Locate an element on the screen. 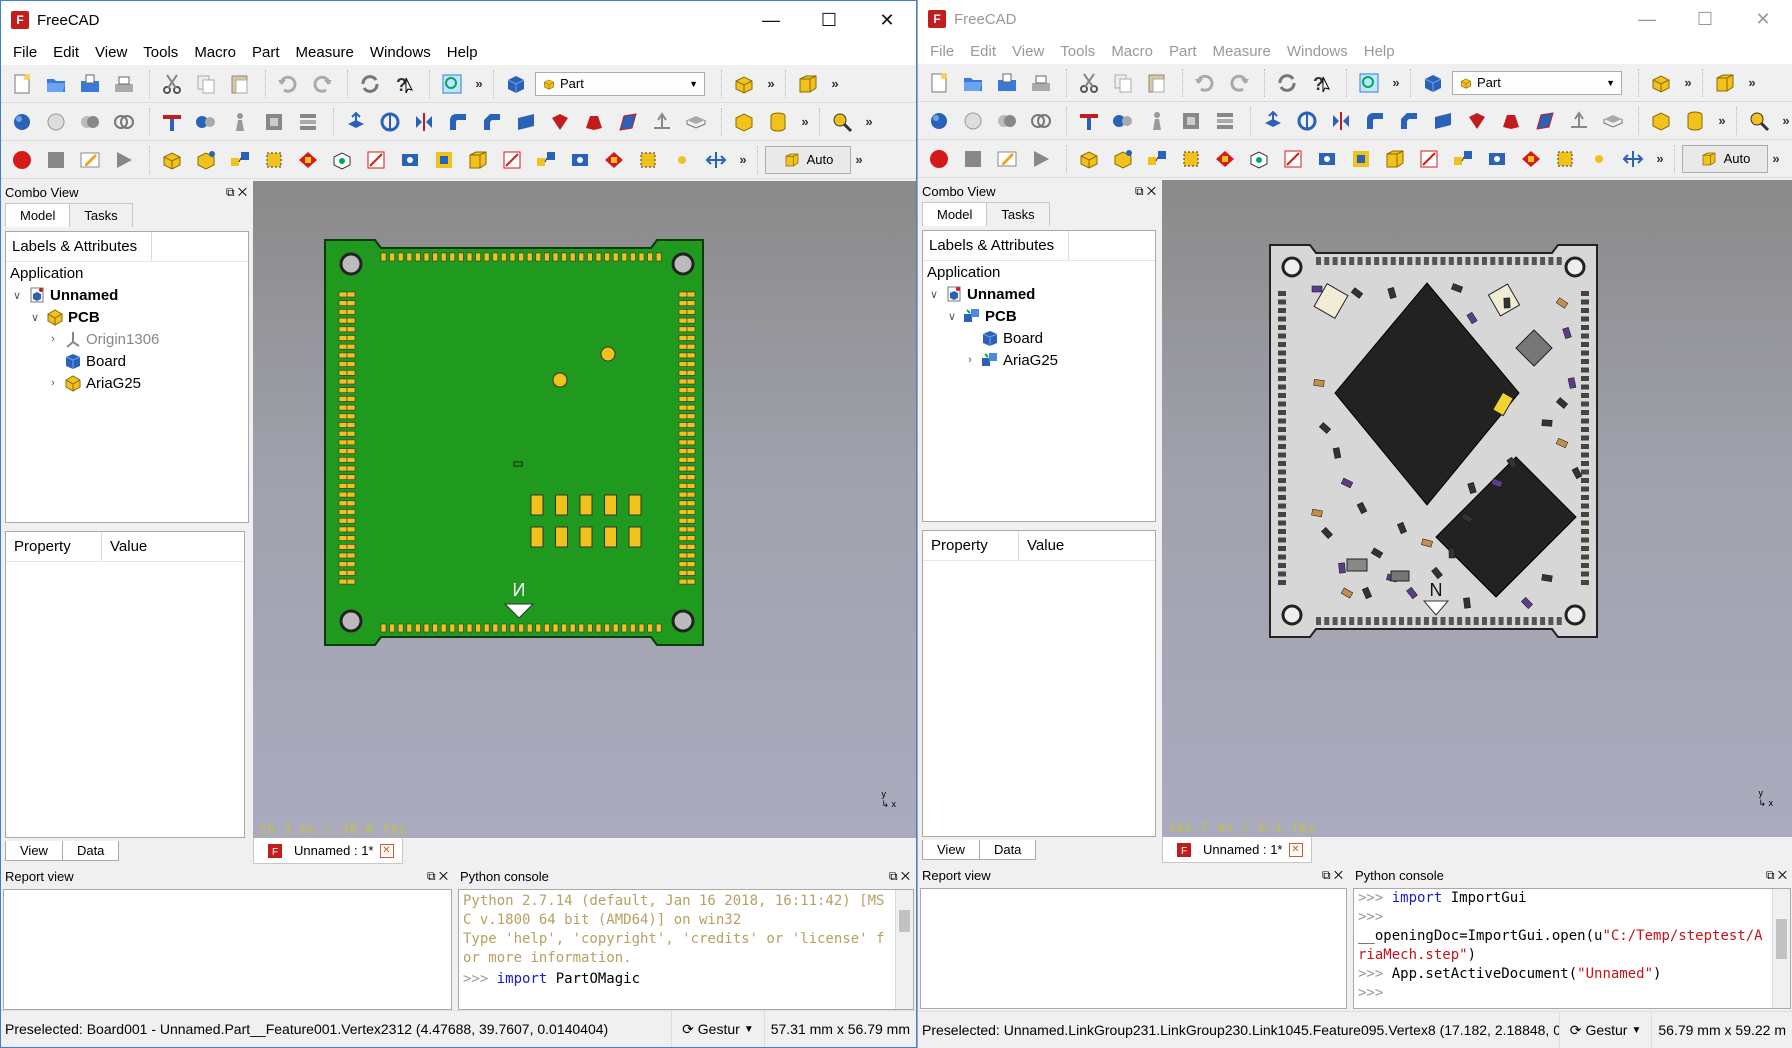 The width and height of the screenshot is (1792, 1048). extrude-icon is located at coordinates (356, 122).